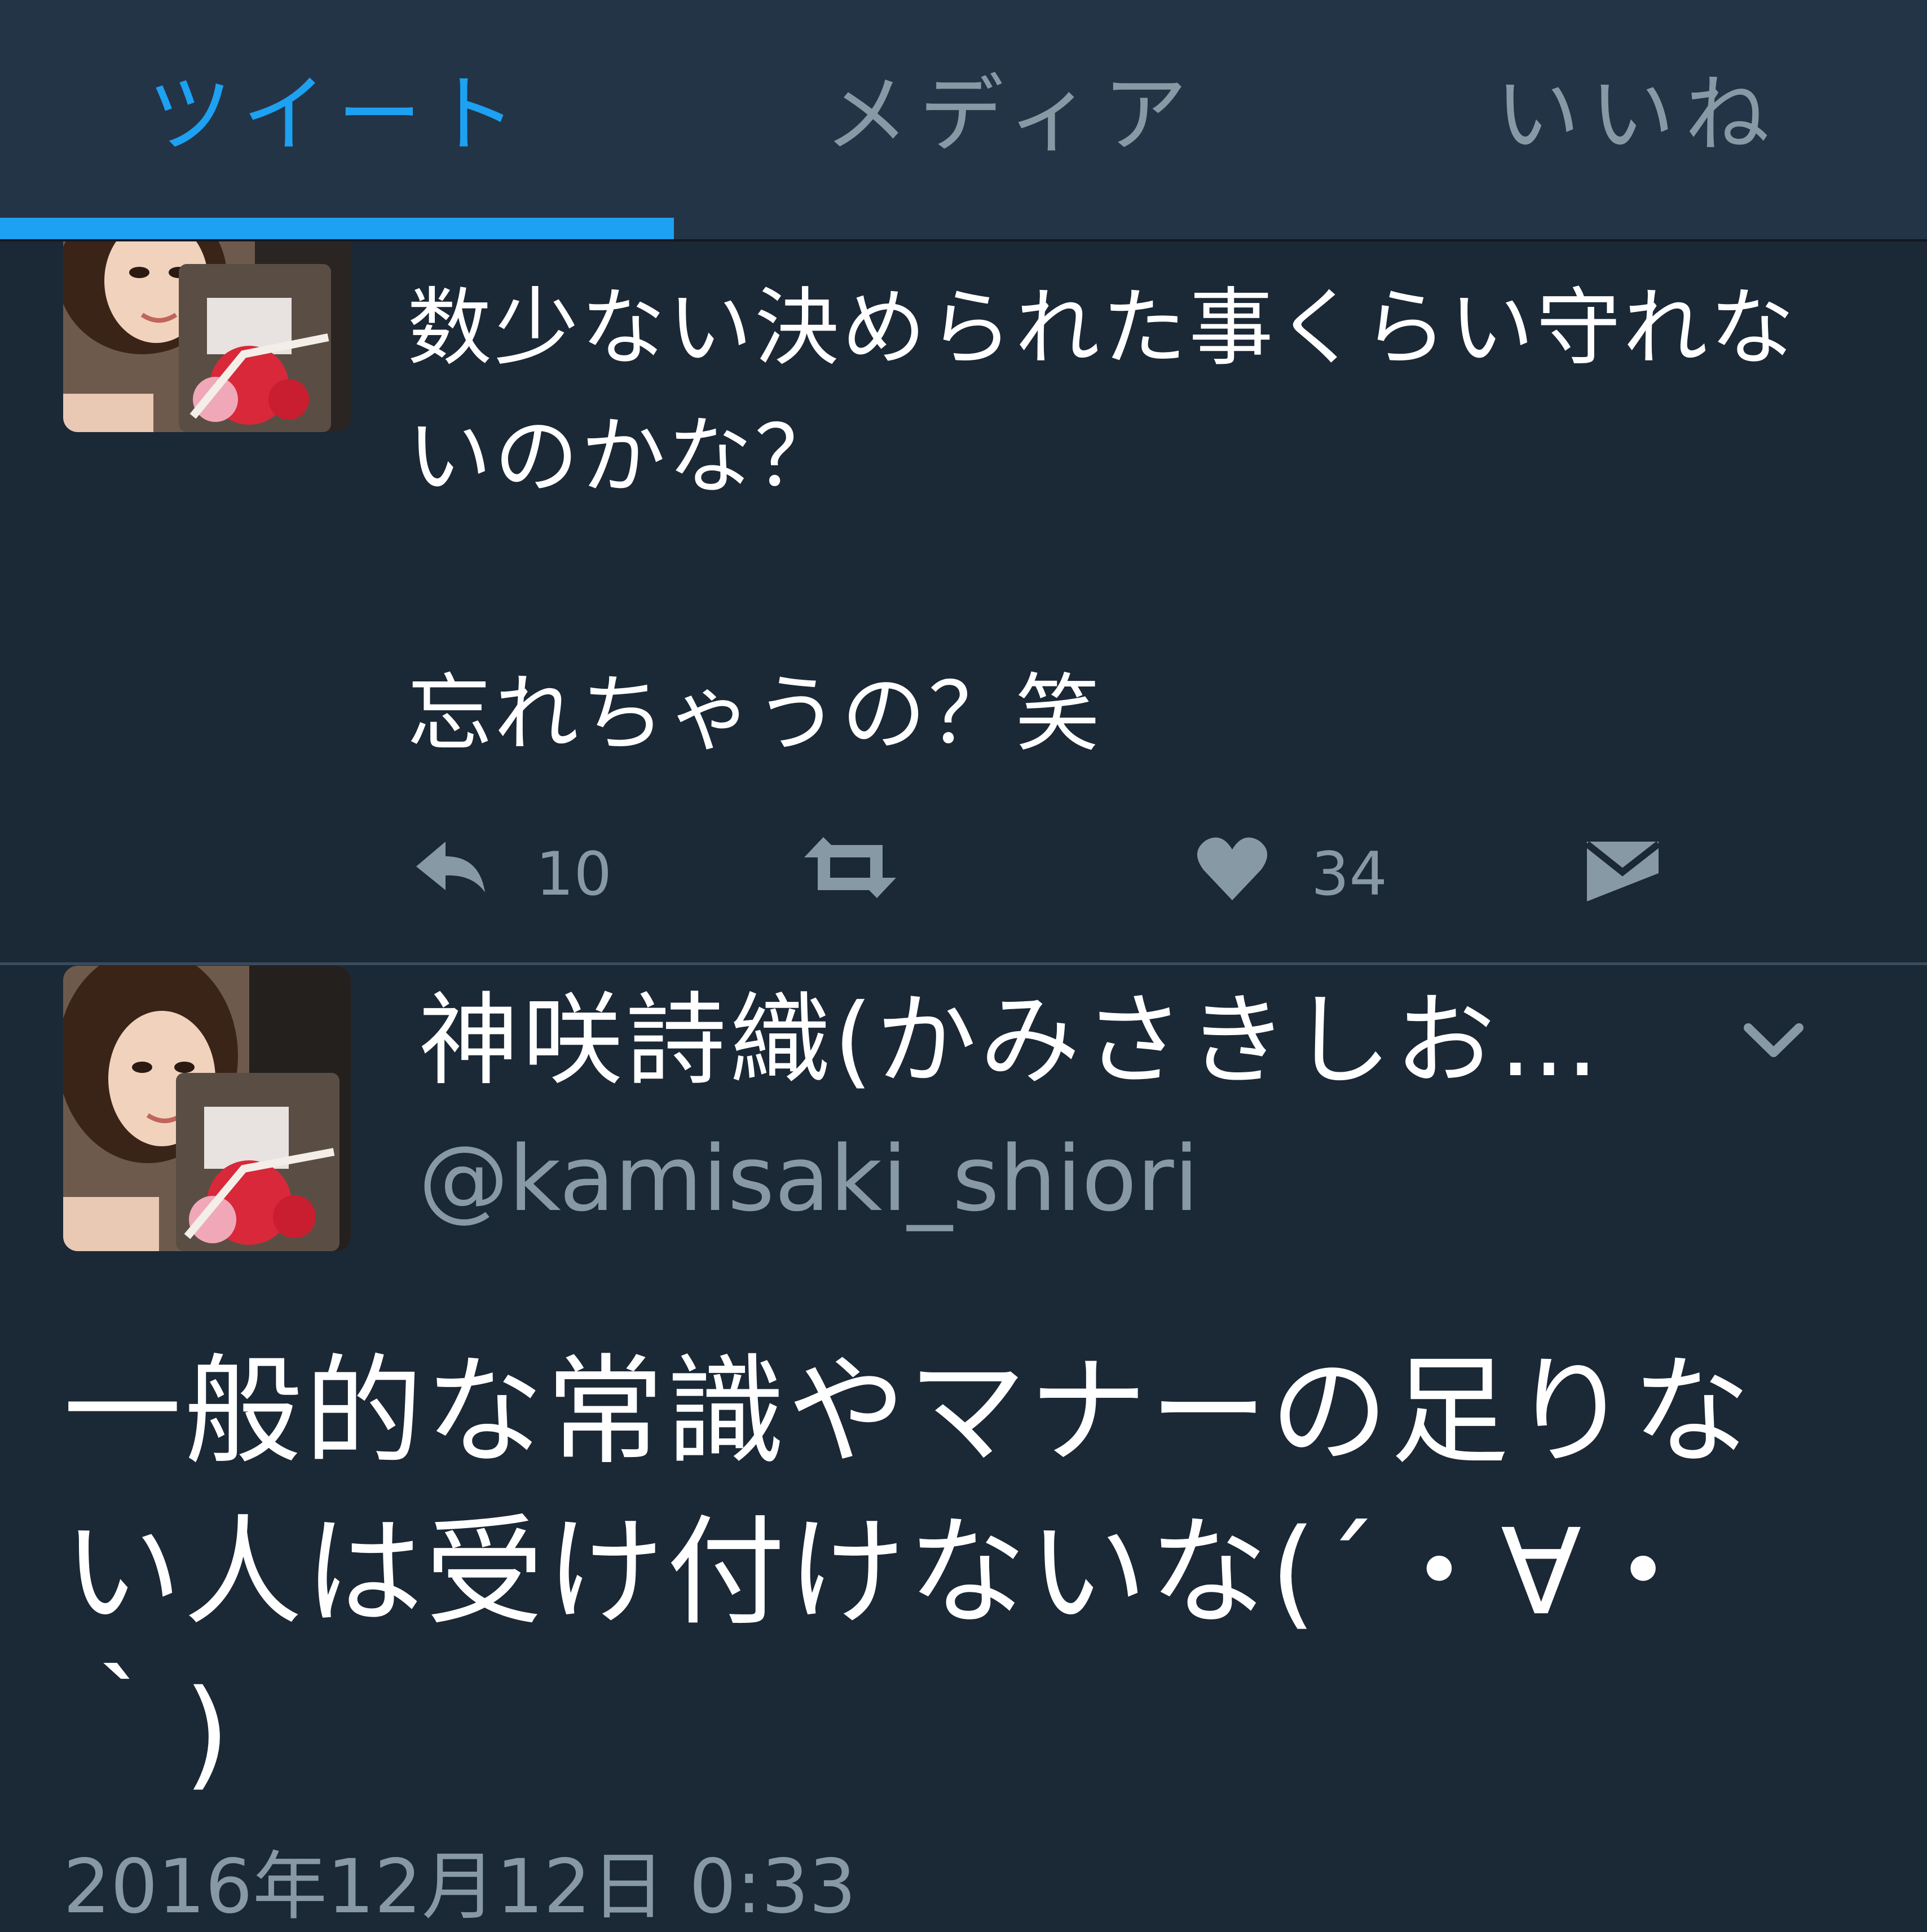 The image size is (1927, 1932). Describe the element at coordinates (337, 228) in the screenshot. I see `active-tab-indicator` at that location.